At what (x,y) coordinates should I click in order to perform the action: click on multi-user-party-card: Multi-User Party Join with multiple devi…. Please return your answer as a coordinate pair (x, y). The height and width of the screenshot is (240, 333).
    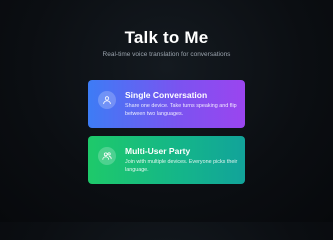
    Looking at the image, I should click on (166, 160).